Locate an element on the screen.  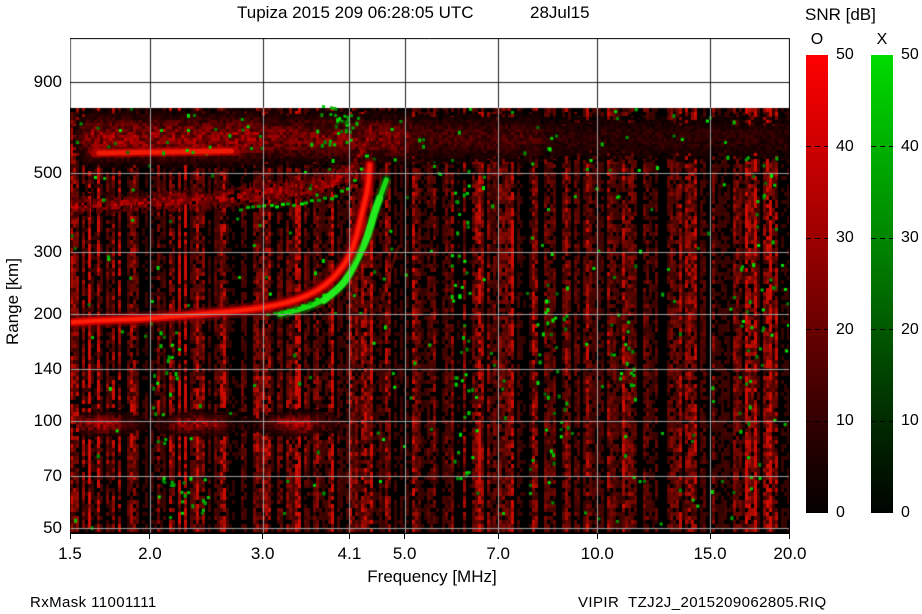
x-tick-label: 10.0 is located at coordinates (597, 553).